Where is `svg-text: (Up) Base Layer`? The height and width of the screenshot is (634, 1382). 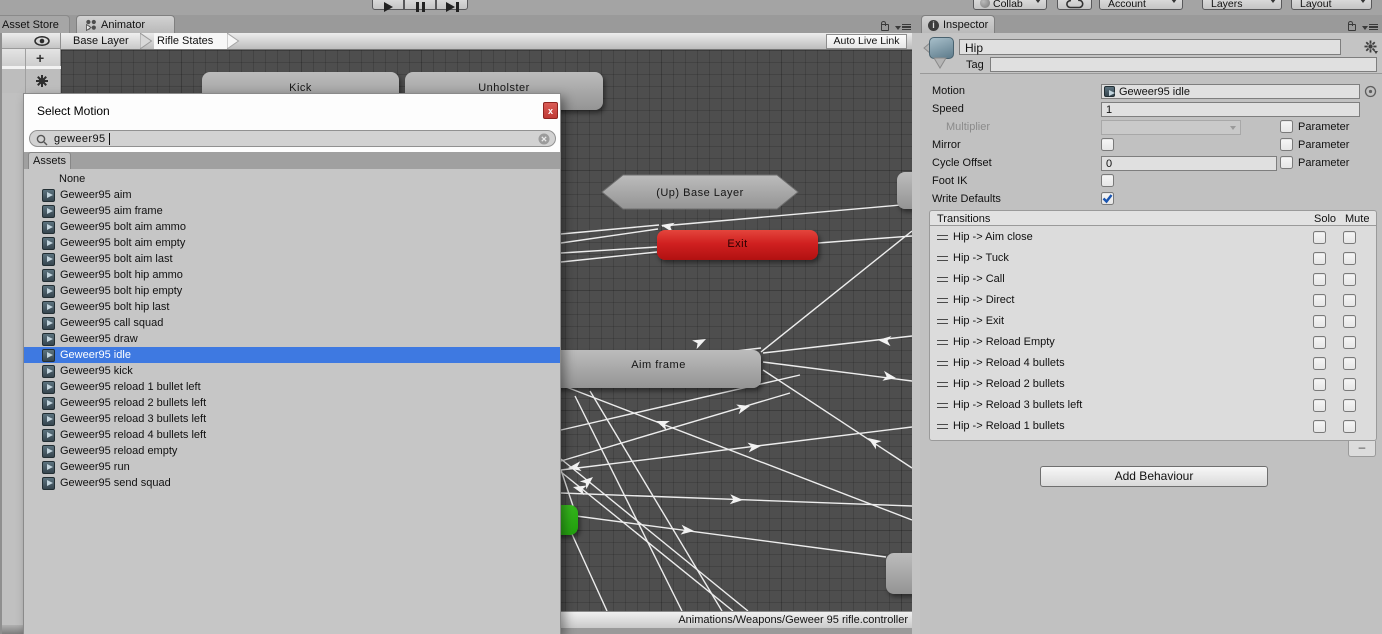
svg-text: (Up) Base Layer is located at coordinates (700, 193).